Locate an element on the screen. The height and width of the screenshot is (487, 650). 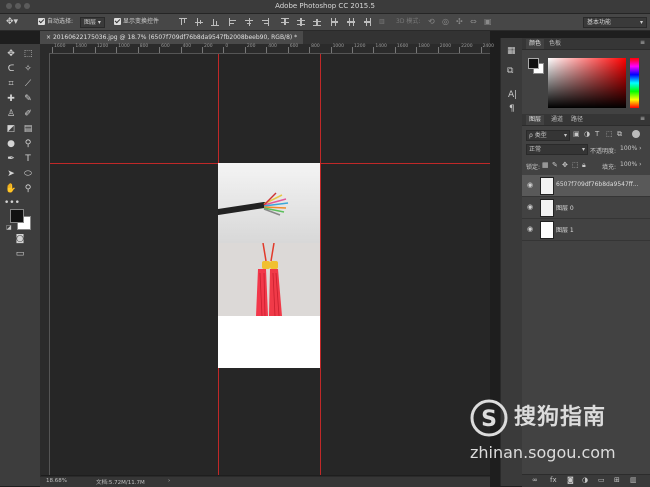
tab-channels: 通道 is located at coordinates (557, 120).